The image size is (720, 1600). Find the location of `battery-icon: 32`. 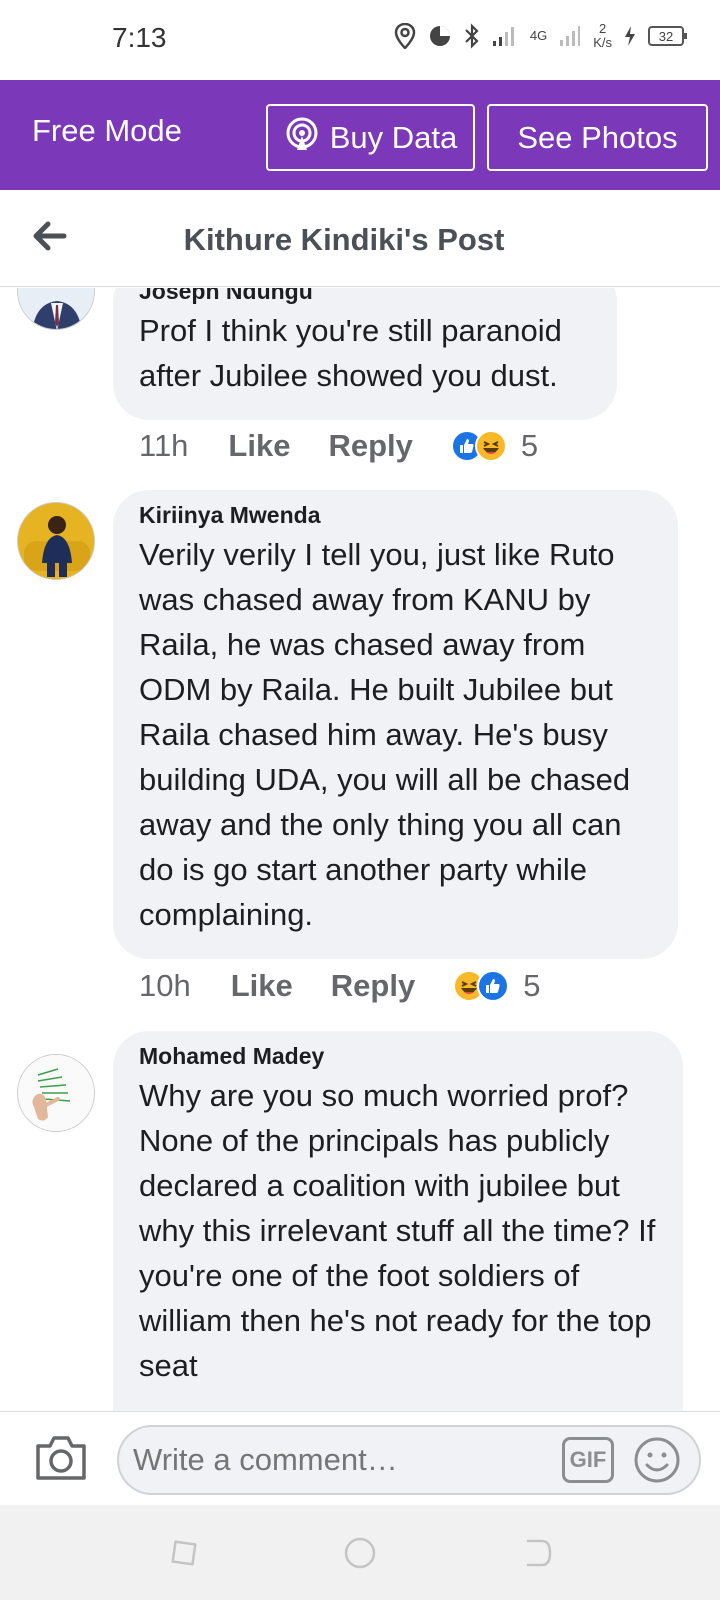

battery-icon: 32 is located at coordinates (667, 36).